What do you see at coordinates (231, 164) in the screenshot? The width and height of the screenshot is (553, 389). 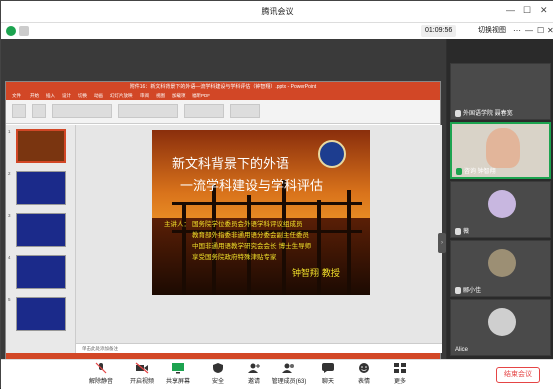 I see `slide-title-line1: 新文科背景下的外语` at bounding box center [231, 164].